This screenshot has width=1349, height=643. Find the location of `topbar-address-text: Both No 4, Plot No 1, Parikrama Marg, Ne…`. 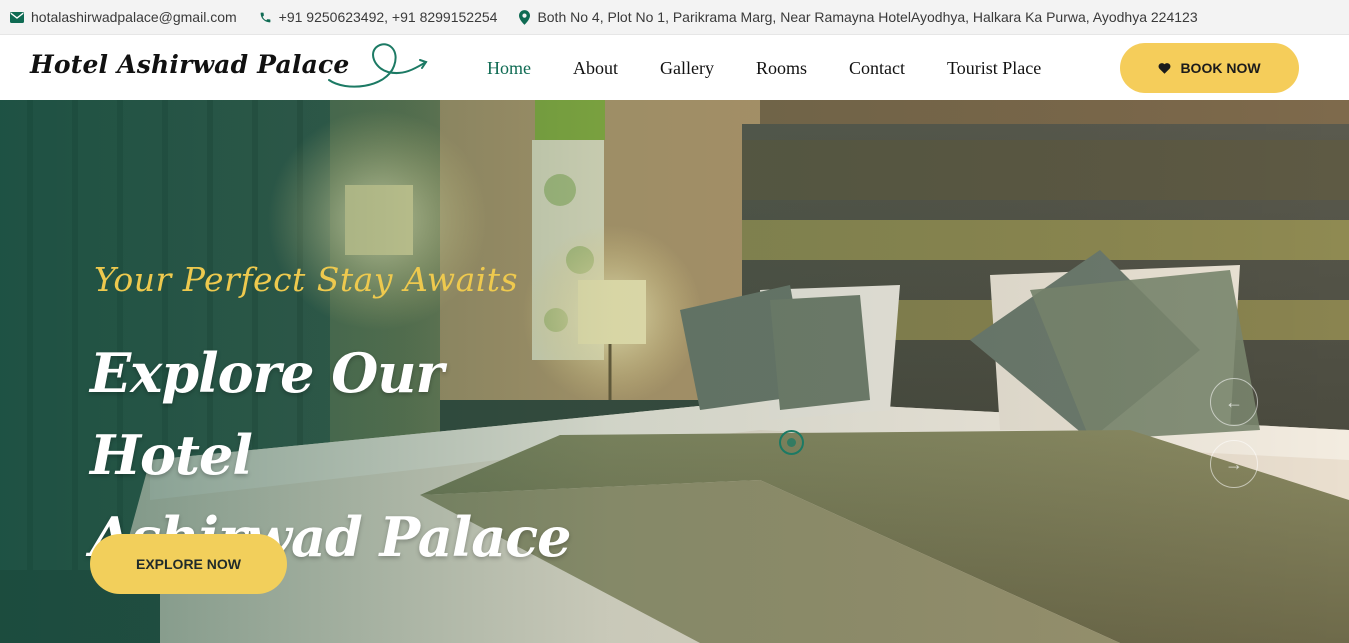

topbar-address-text: Both No 4, Plot No 1, Parikrama Marg, Ne… is located at coordinates (867, 17).